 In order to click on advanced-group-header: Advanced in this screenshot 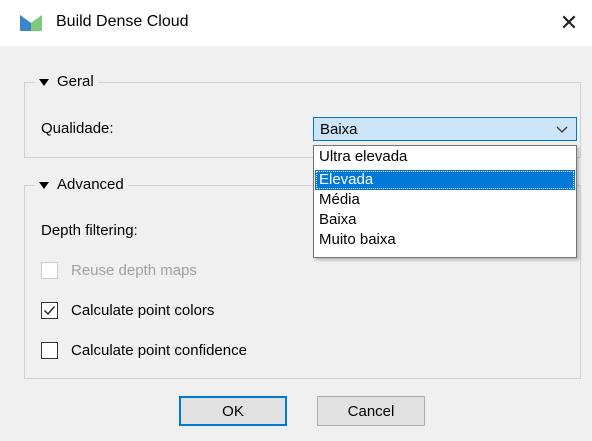, I will do `click(81, 185)`.